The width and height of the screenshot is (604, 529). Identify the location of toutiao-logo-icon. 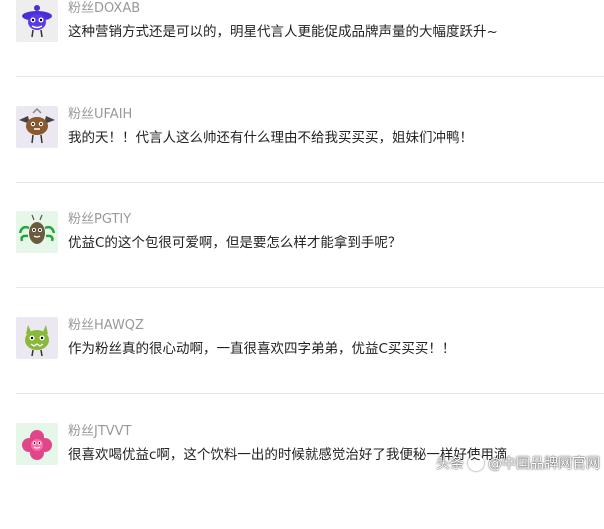
(476, 463).